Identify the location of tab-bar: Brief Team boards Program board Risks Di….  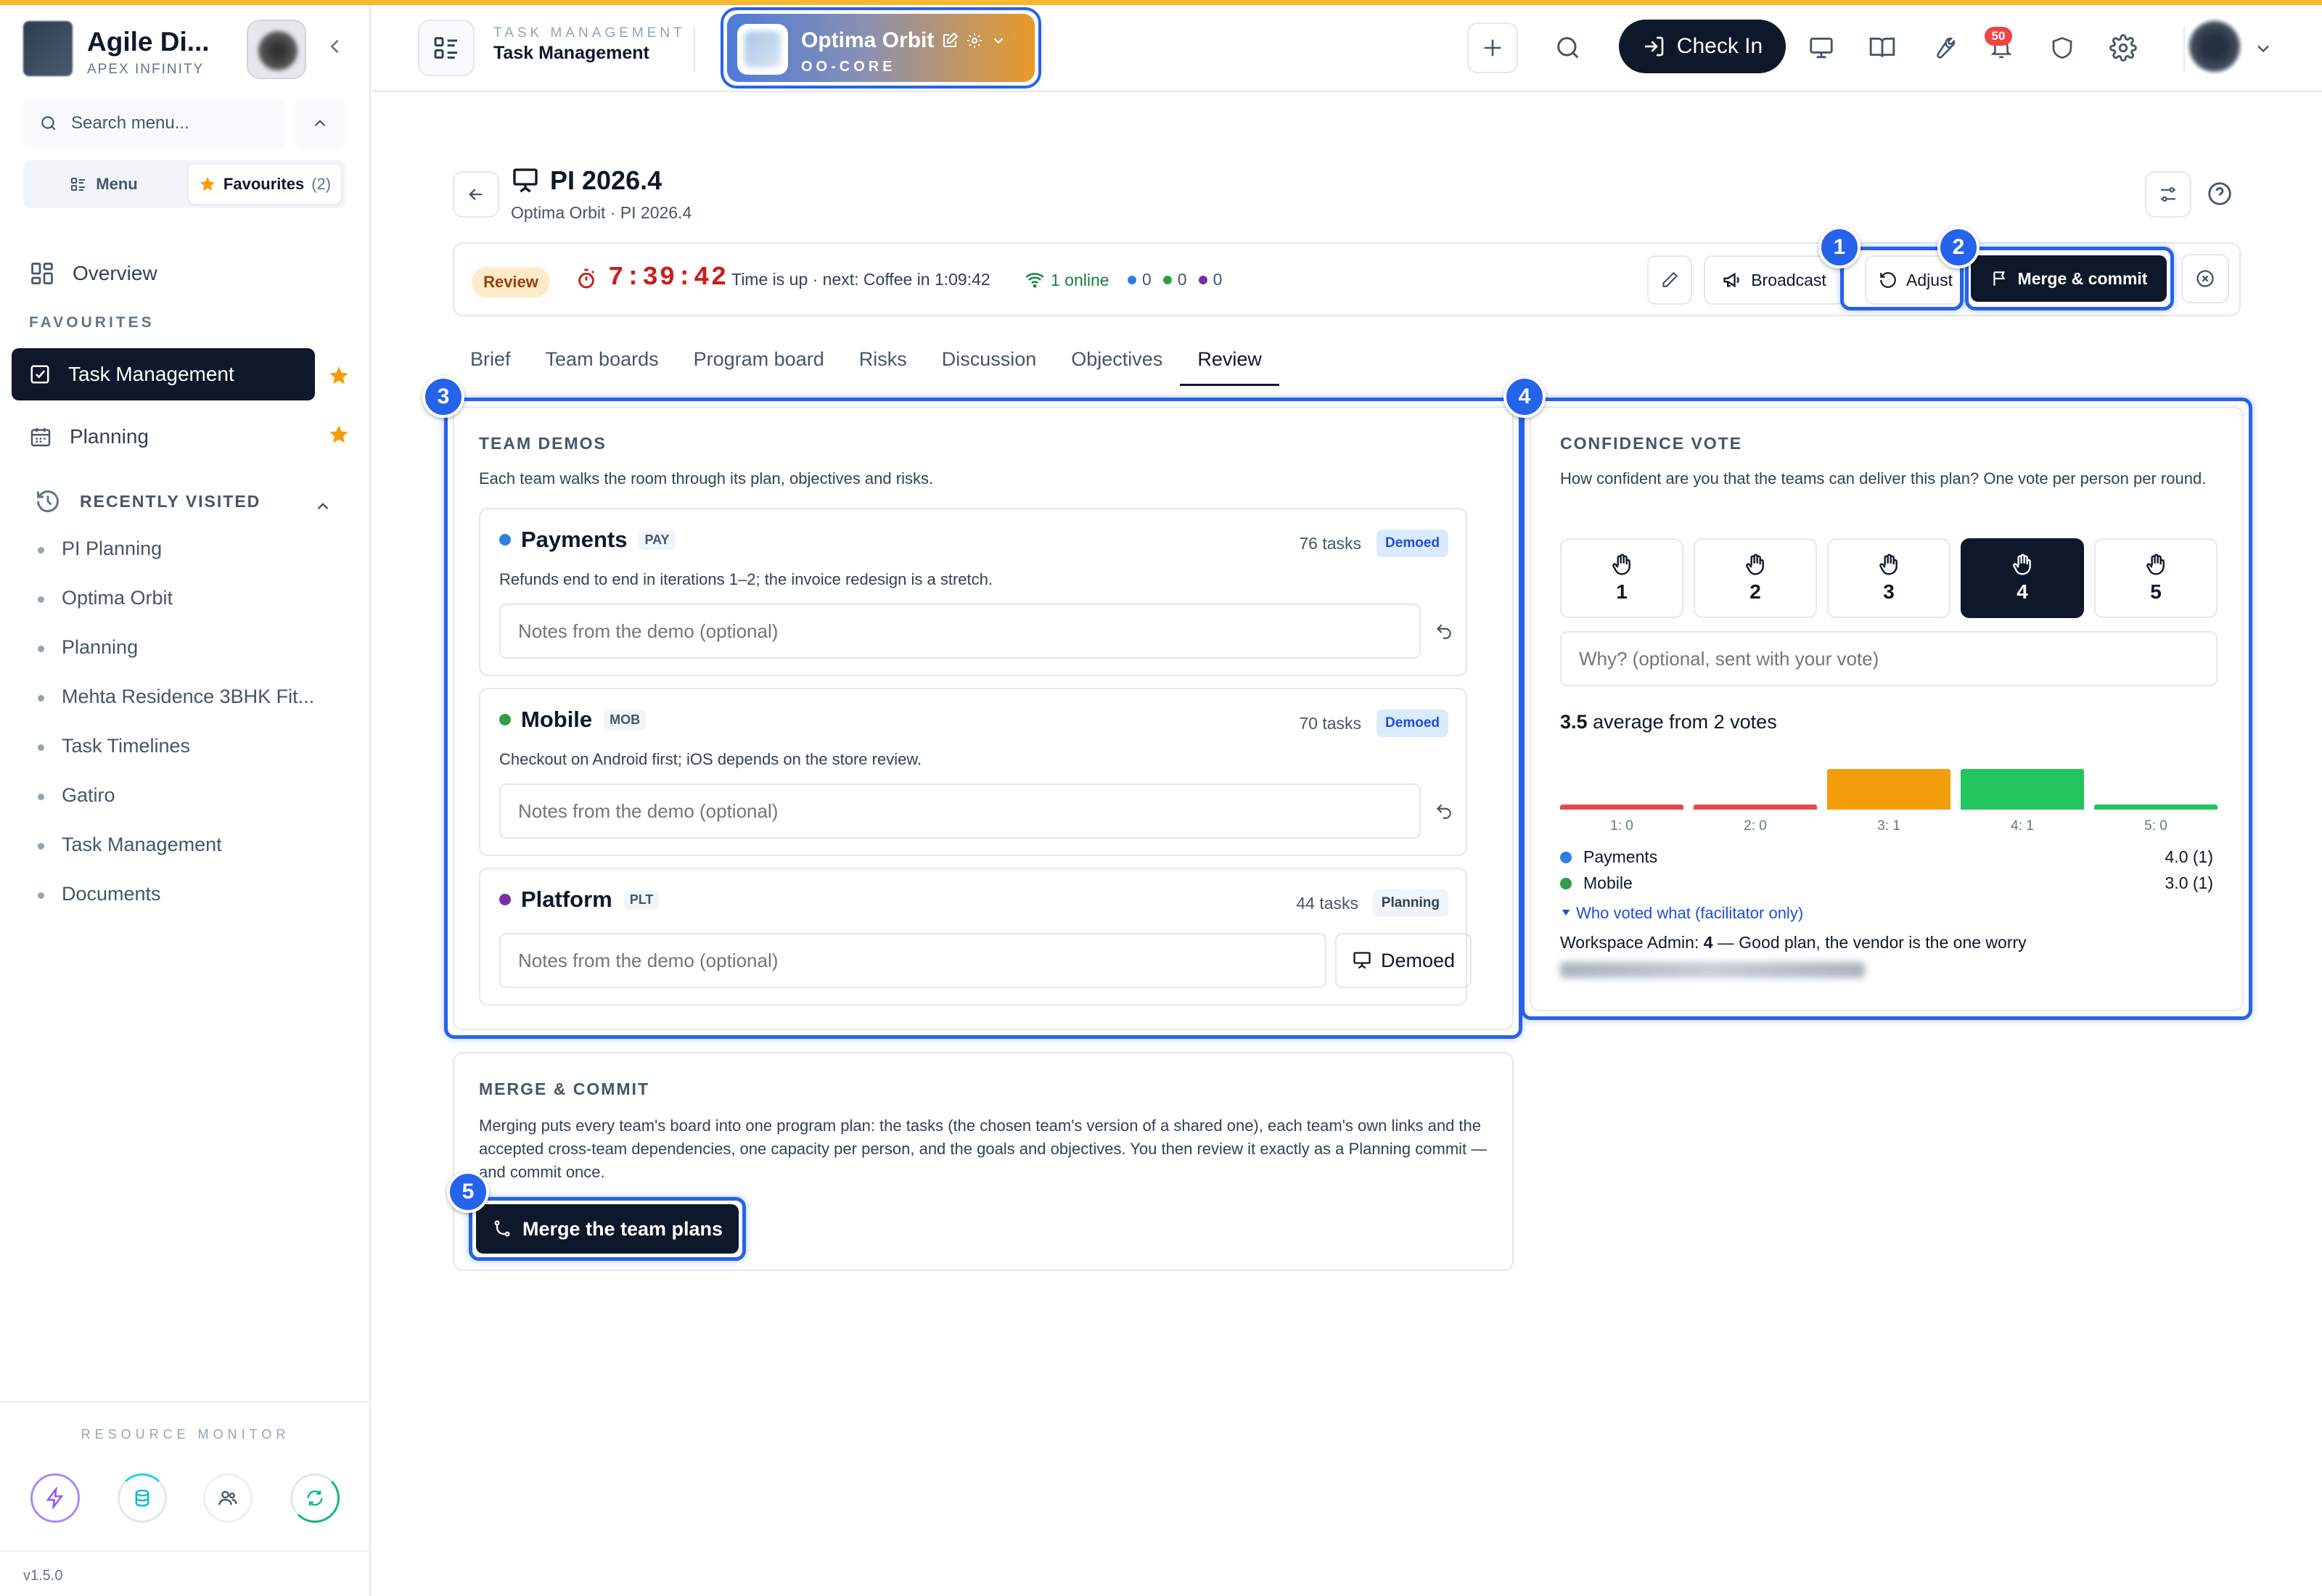
(866, 363).